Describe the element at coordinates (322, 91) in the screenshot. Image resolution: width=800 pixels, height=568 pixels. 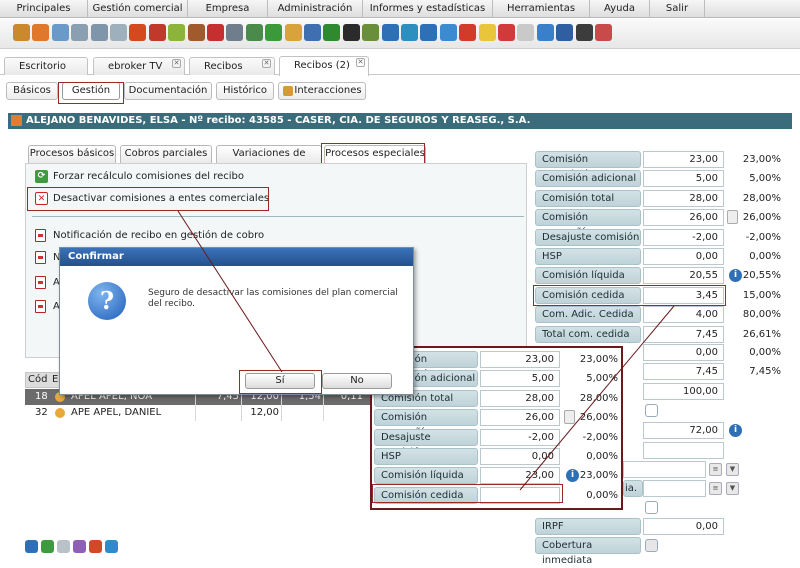
I see `subtab-interacciones: Interacciones` at that location.